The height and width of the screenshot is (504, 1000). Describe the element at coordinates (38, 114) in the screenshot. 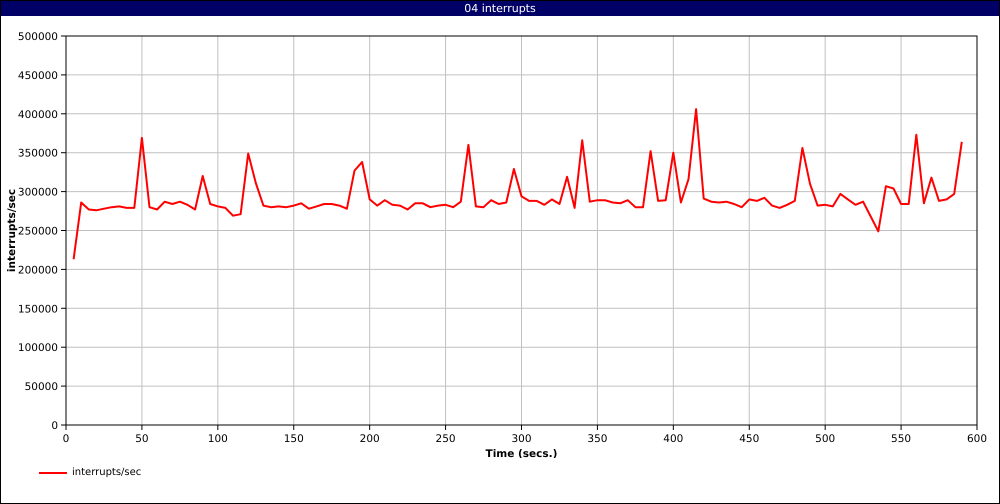

I see `tick-label: 400000` at that location.